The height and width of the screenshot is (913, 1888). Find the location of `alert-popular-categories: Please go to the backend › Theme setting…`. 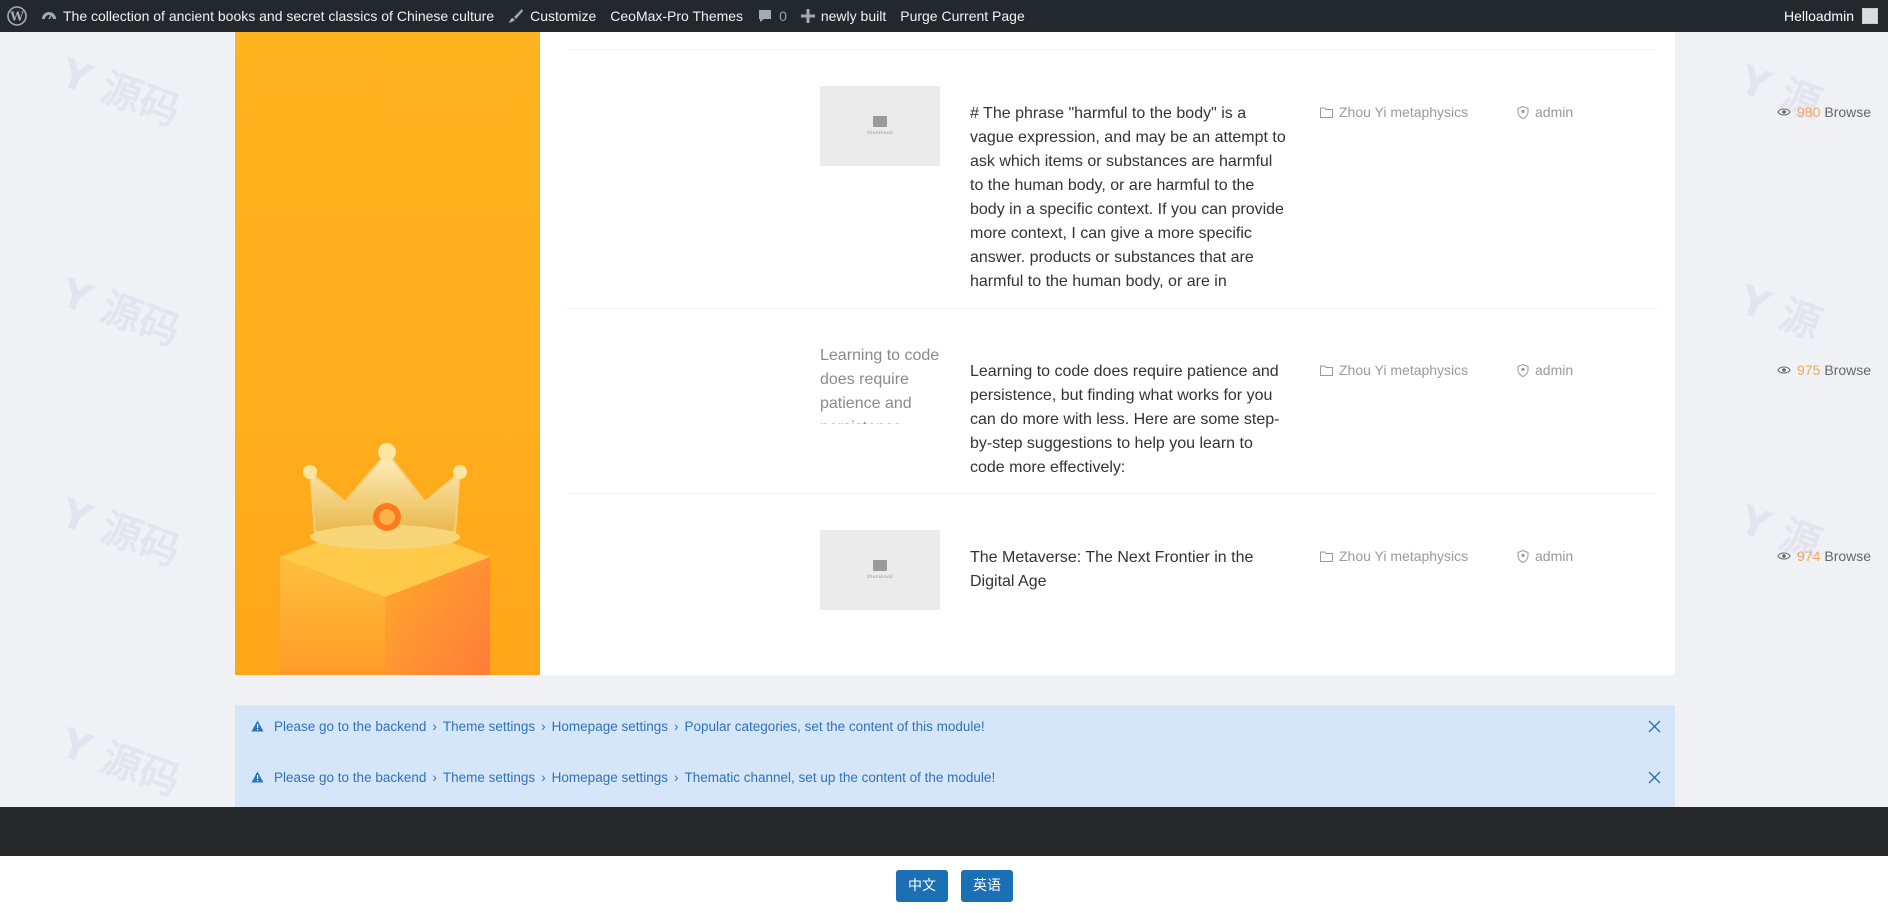

alert-popular-categories: Please go to the backend › Theme setting… is located at coordinates (955, 726).